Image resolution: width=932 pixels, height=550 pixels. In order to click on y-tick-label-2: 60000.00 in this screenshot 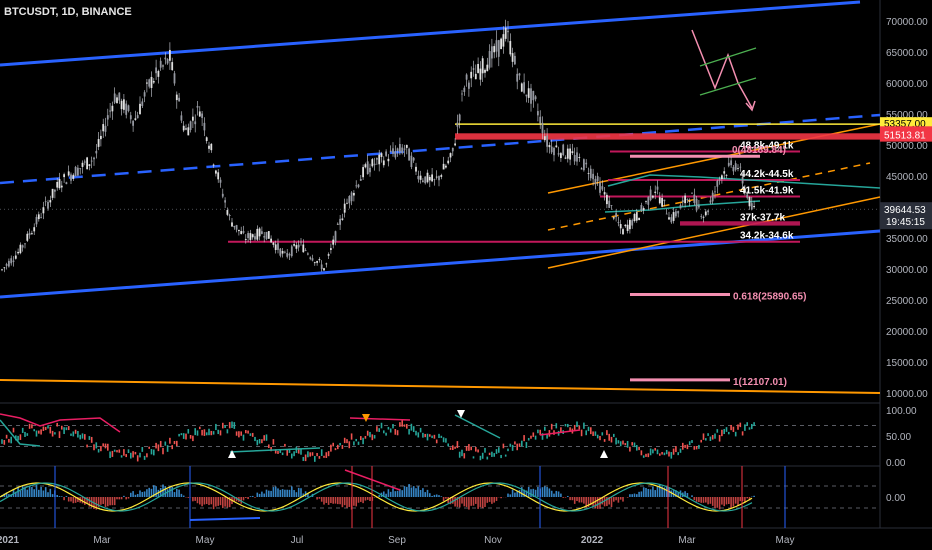, I will do `click(907, 84)`.